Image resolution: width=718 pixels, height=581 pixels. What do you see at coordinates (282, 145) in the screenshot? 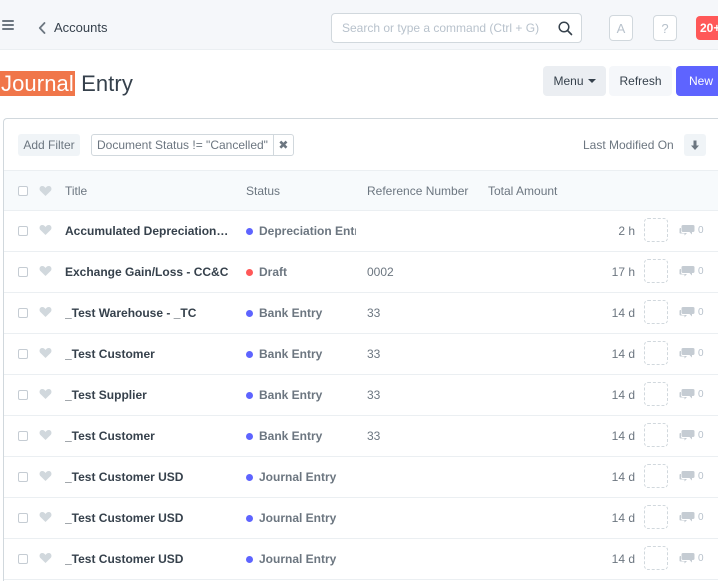
I see `remove-filter-icon: ✖` at bounding box center [282, 145].